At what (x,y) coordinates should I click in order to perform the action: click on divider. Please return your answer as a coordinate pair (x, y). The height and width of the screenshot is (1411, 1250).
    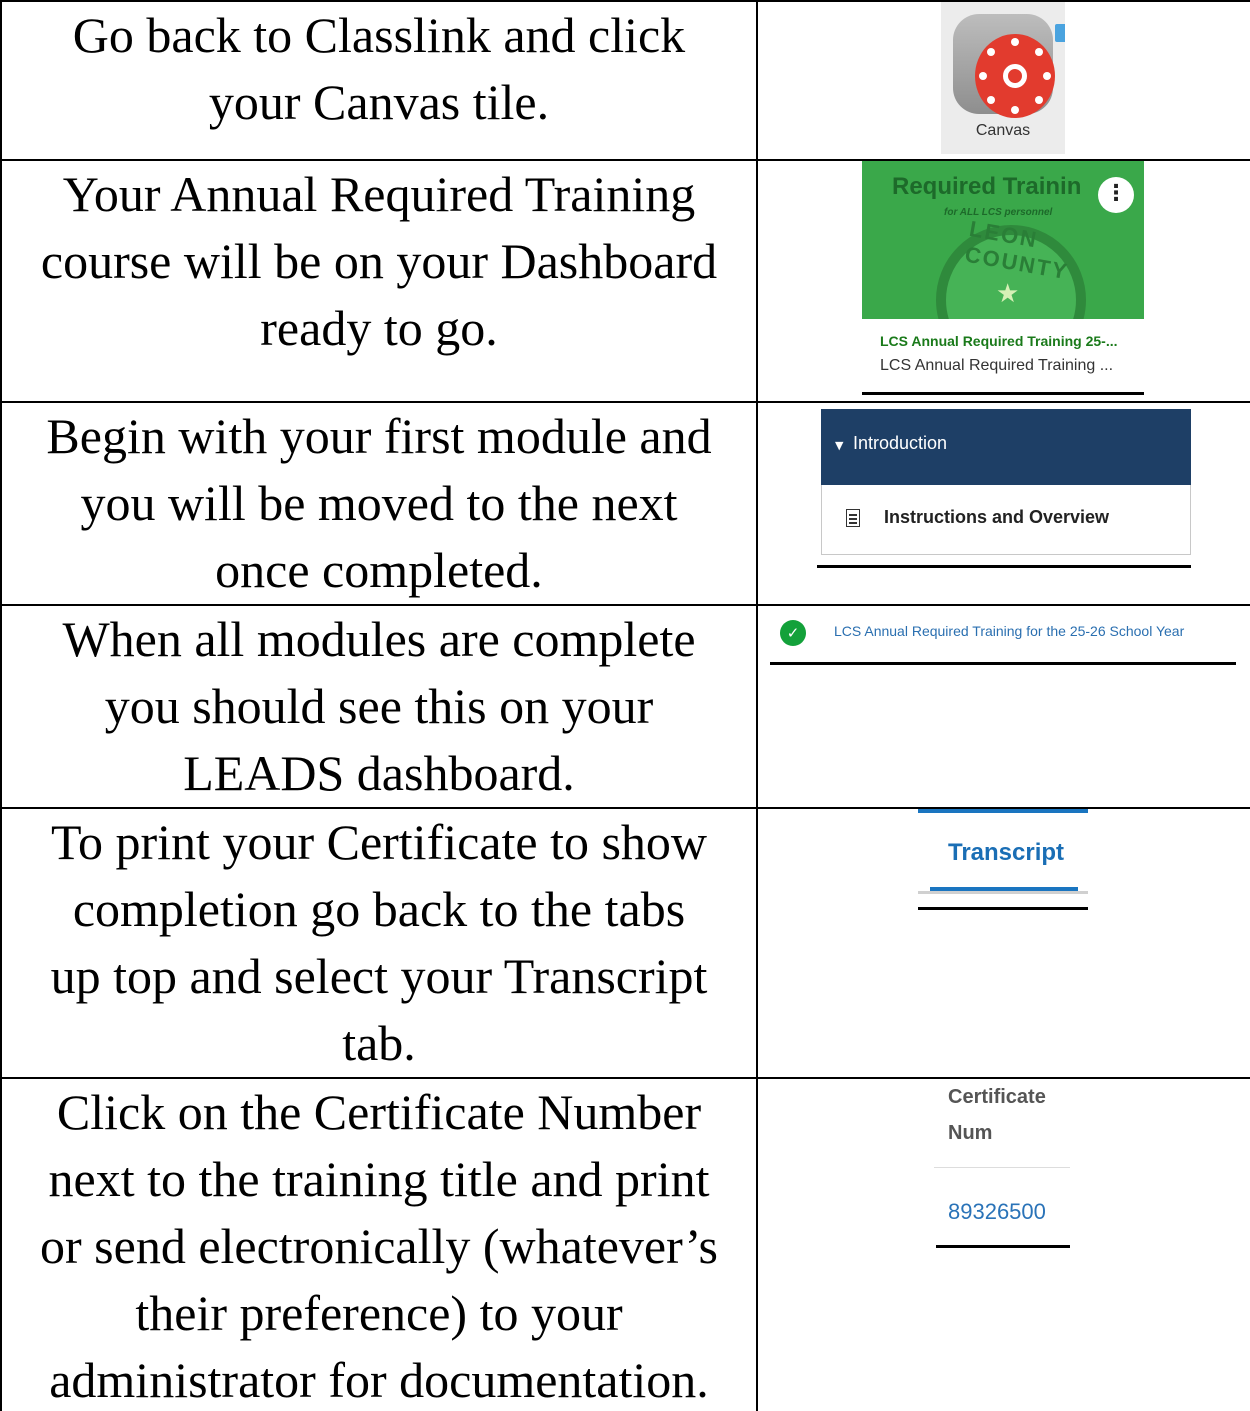
    Looking at the image, I should click on (1002, 1167).